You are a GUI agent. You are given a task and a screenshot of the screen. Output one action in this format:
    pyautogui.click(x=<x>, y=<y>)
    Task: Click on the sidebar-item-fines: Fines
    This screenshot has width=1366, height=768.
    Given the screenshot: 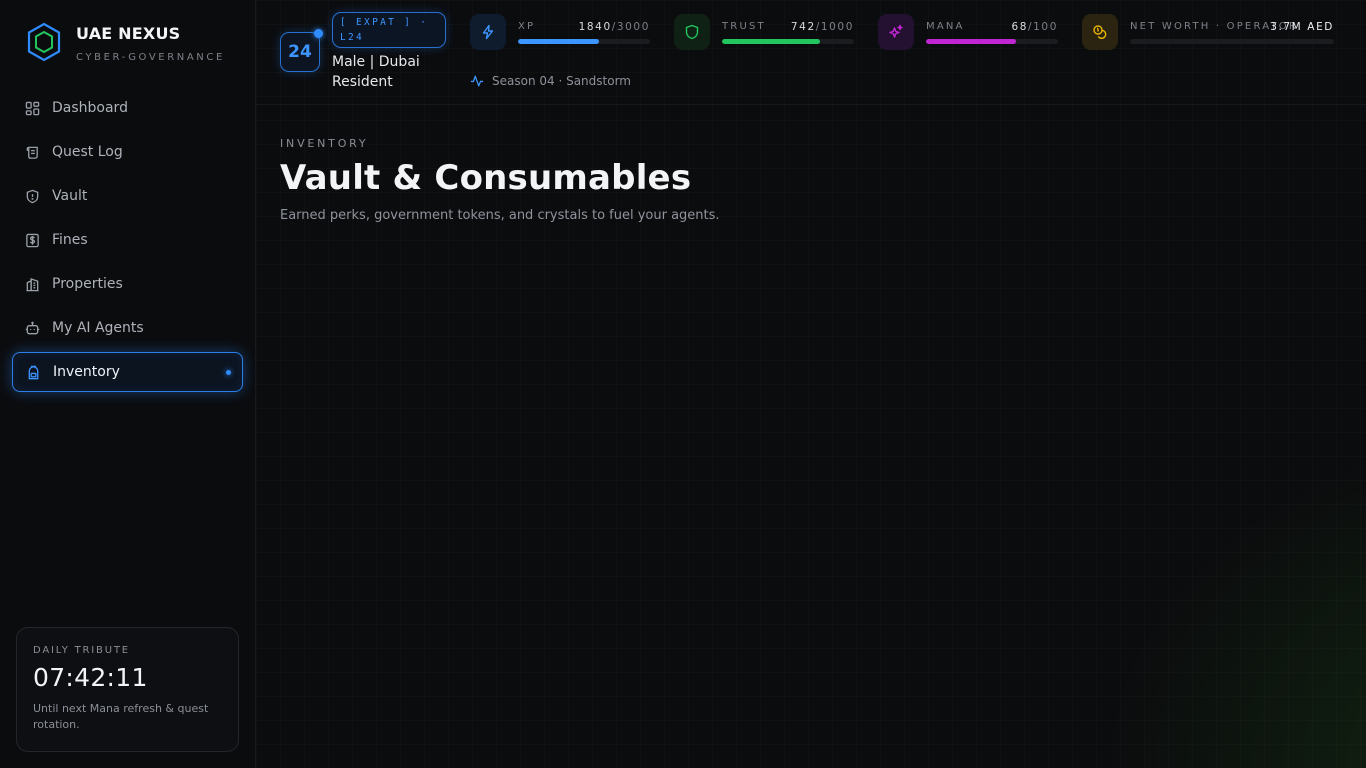 What is the action you would take?
    pyautogui.click(x=127, y=240)
    